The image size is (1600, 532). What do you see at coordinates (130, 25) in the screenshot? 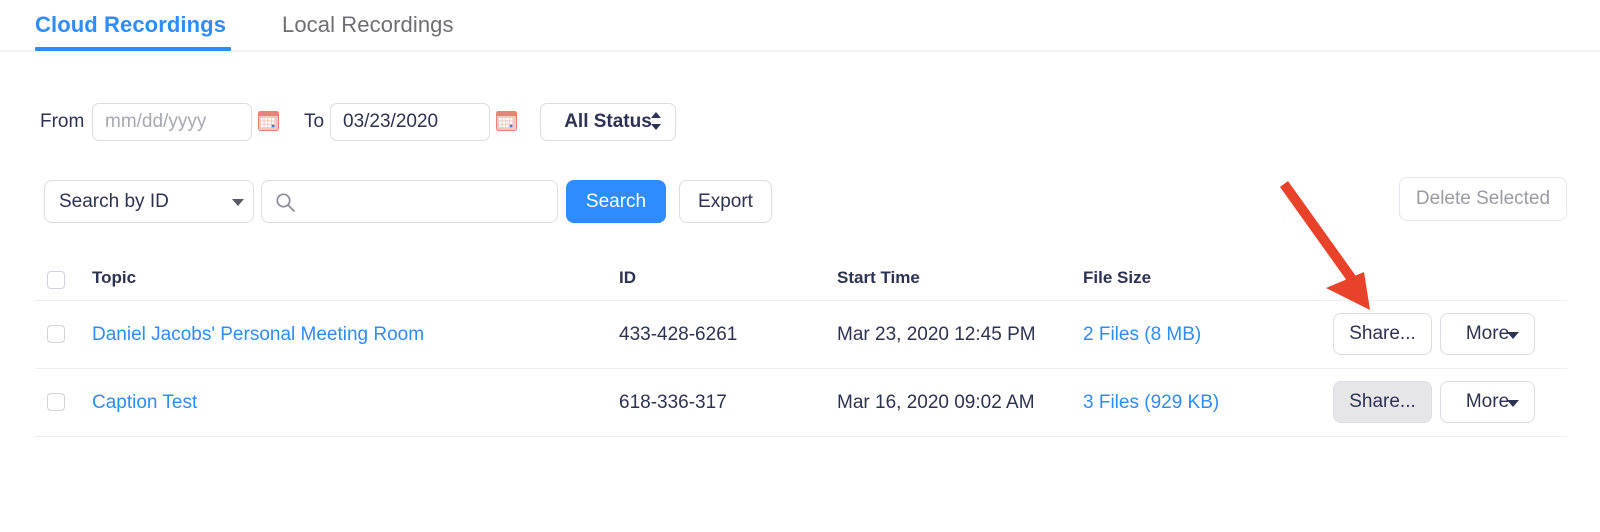
I see `tab-cloud-recordings: Cloud Recordings` at bounding box center [130, 25].